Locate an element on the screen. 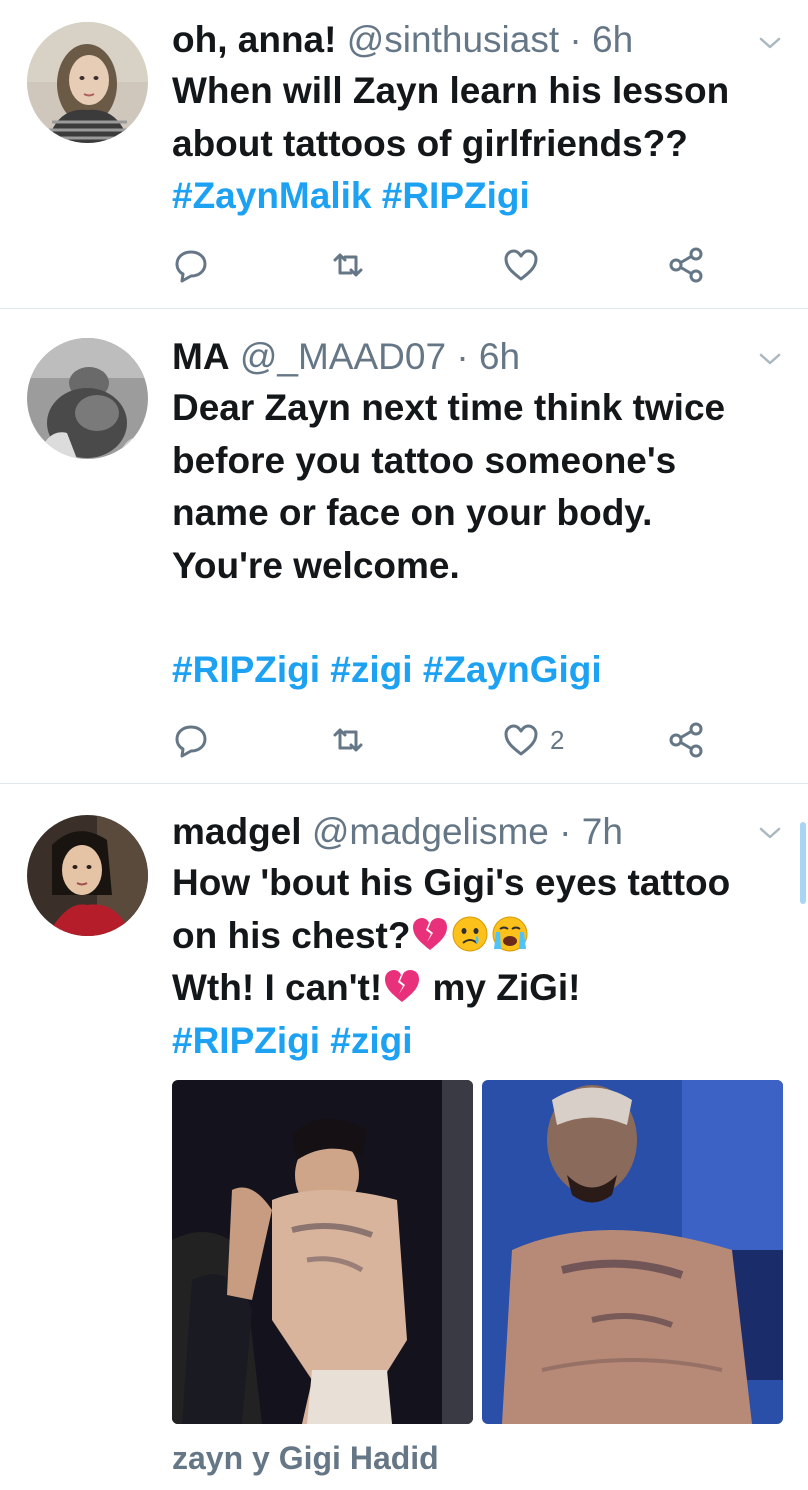  hashtags: #ZaynMalik #RIPZigi is located at coordinates (472, 196).